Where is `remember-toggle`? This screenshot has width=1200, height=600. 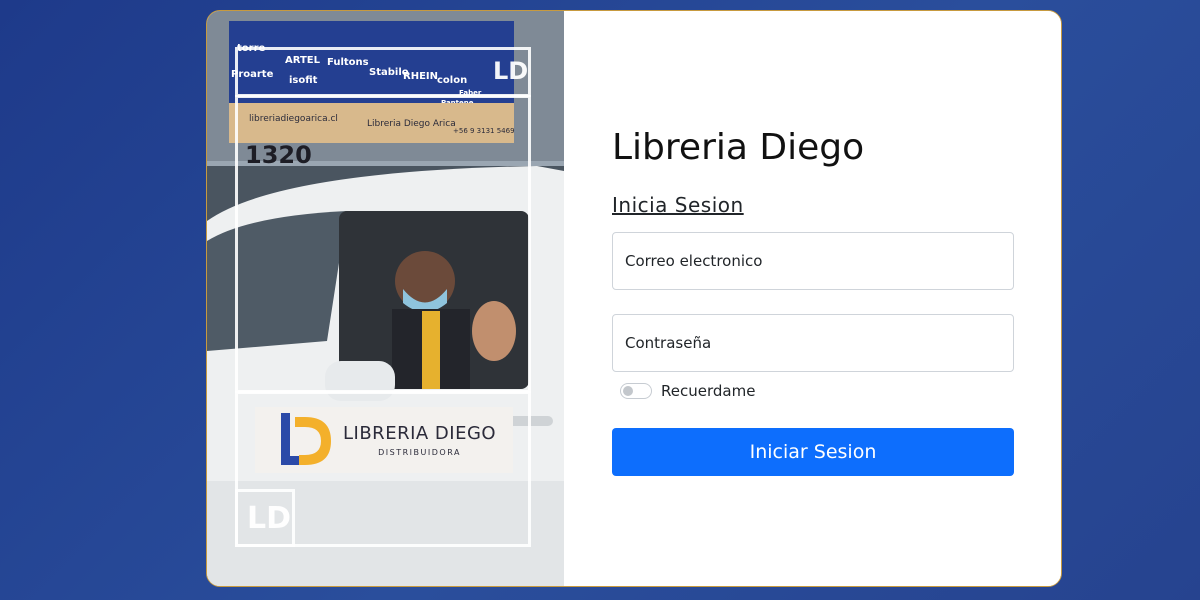 remember-toggle is located at coordinates (636, 391).